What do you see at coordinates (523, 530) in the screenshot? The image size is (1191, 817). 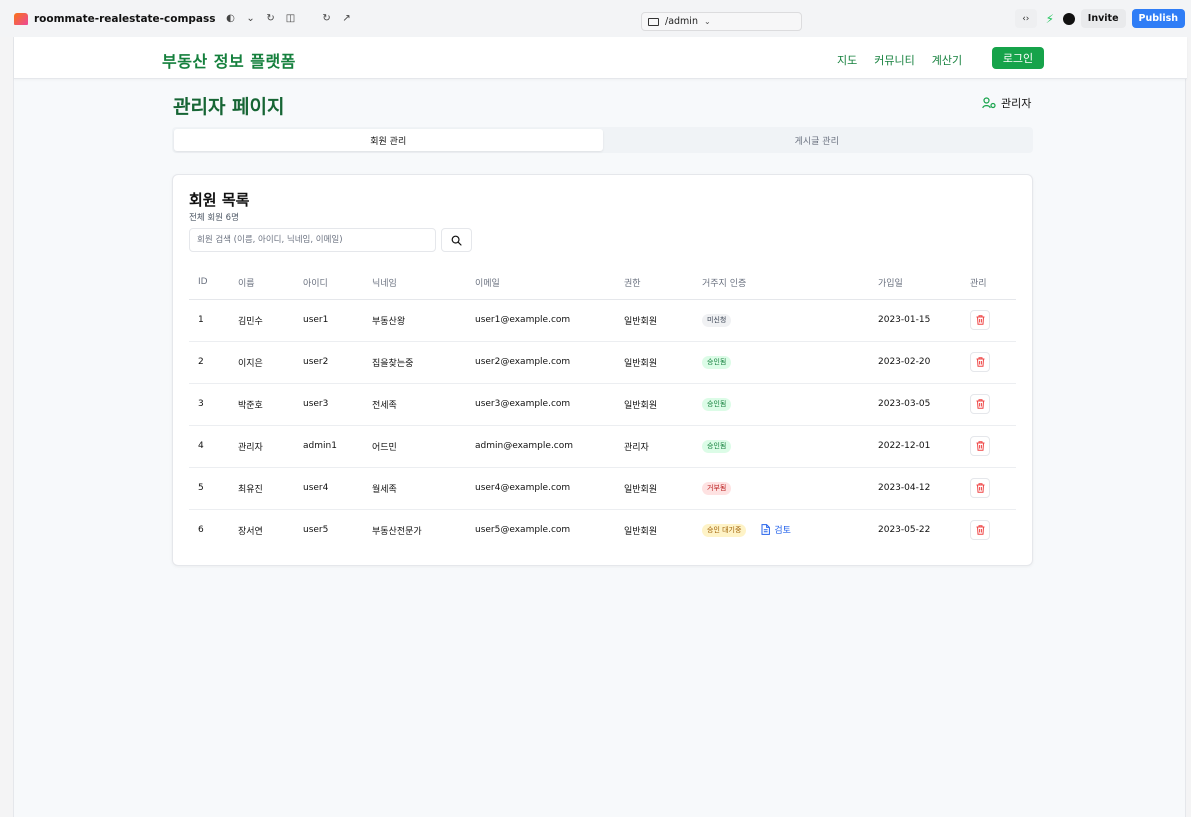 I see `cell-email: user5@example.com` at bounding box center [523, 530].